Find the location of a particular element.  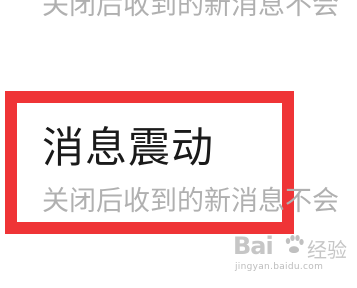

message-vibration-setting-title: 消息震动 is located at coordinates (128, 148).